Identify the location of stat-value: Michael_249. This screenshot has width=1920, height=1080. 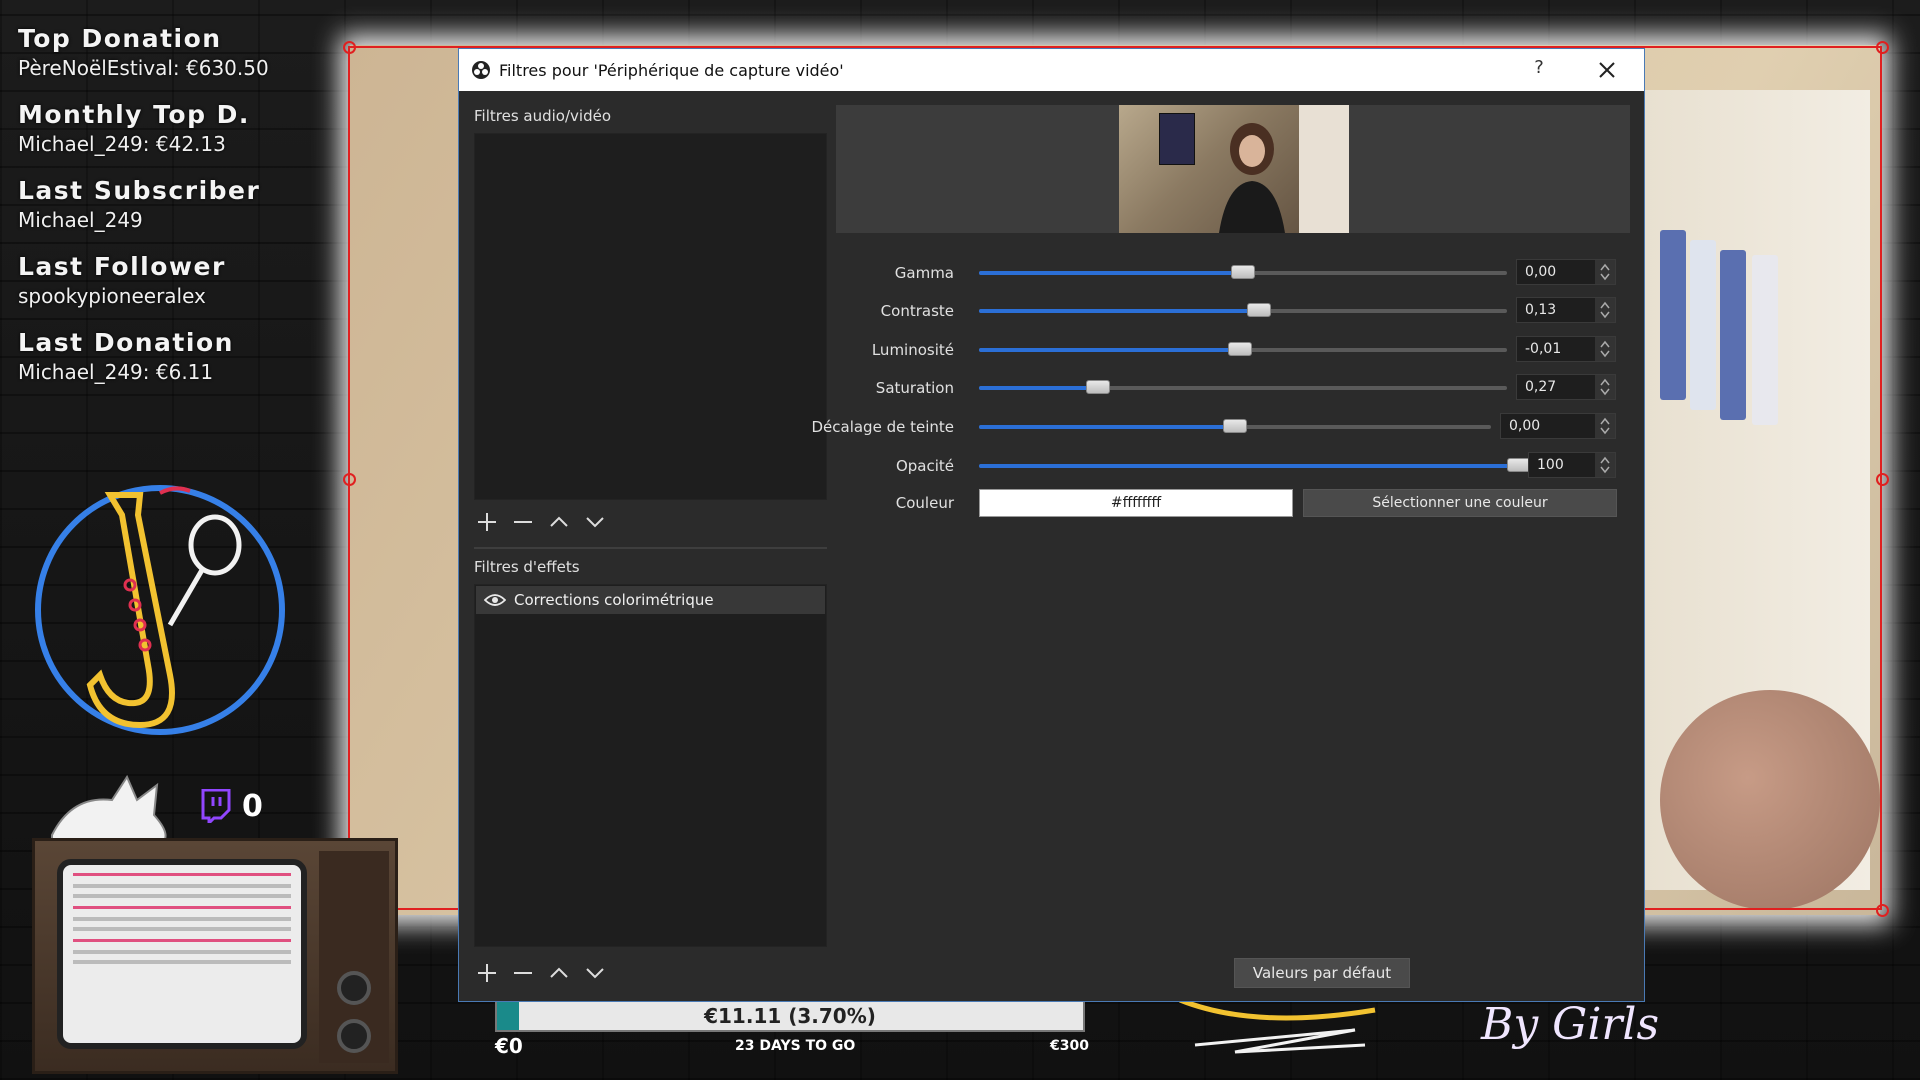
(80, 220).